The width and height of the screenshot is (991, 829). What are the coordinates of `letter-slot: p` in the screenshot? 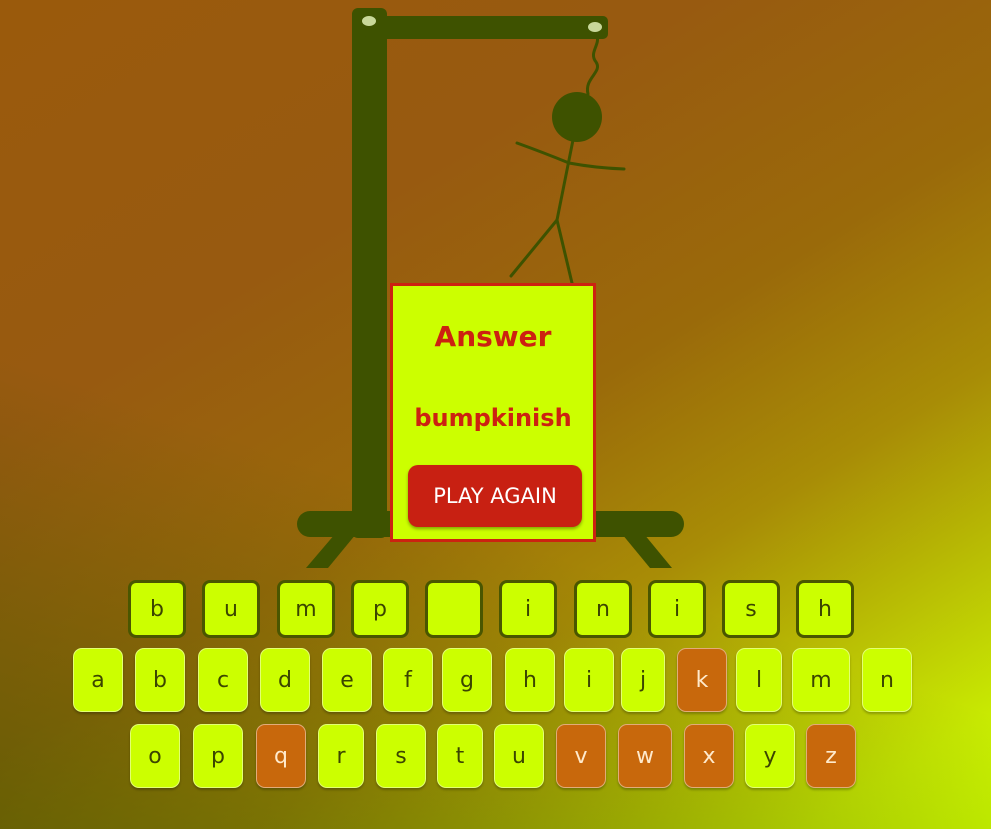 It's located at (380, 609).